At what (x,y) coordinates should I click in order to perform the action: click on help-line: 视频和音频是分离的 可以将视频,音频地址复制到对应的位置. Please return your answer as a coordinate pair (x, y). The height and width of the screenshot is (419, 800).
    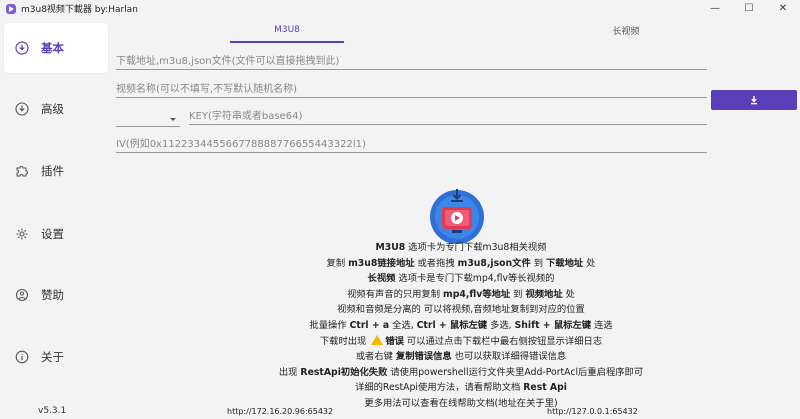
    Looking at the image, I should click on (461, 310).